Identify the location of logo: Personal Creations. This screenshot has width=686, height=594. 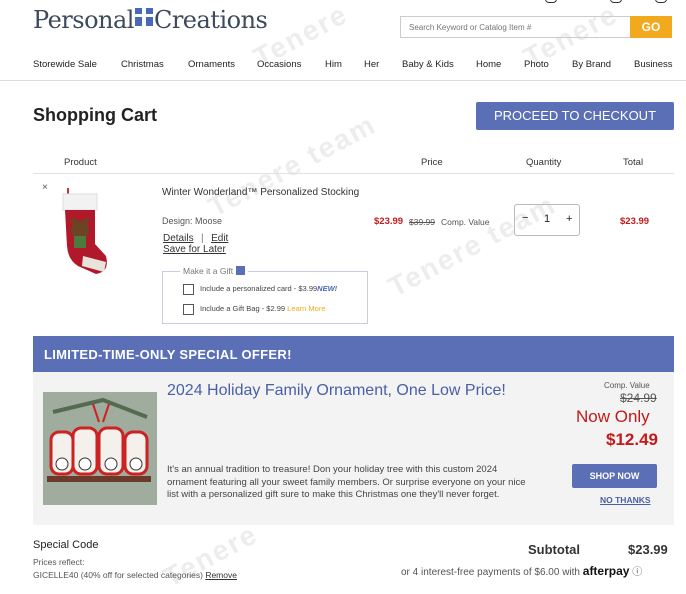
(150, 20).